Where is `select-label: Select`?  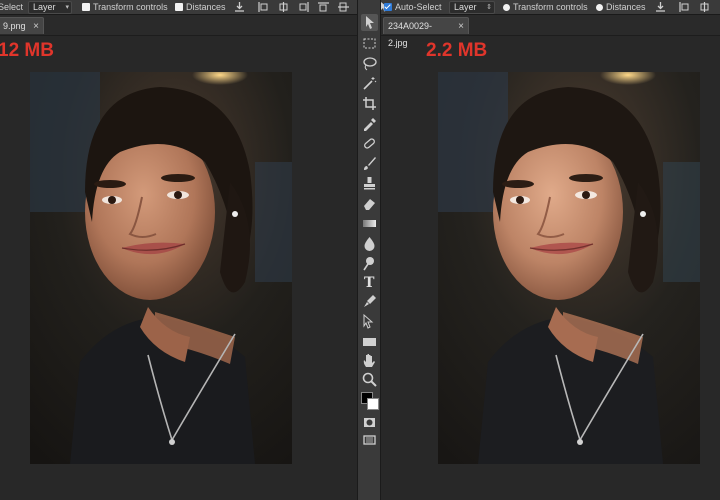
select-label: Select is located at coordinates (12, 7).